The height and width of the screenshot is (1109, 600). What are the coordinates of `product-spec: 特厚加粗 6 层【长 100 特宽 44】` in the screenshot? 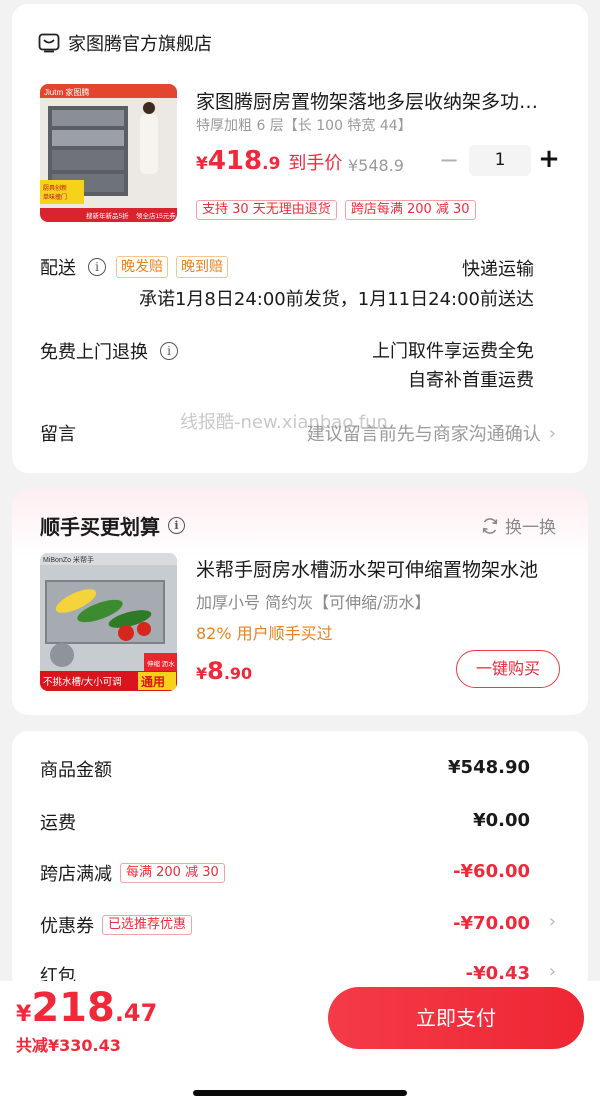 It's located at (304, 125).